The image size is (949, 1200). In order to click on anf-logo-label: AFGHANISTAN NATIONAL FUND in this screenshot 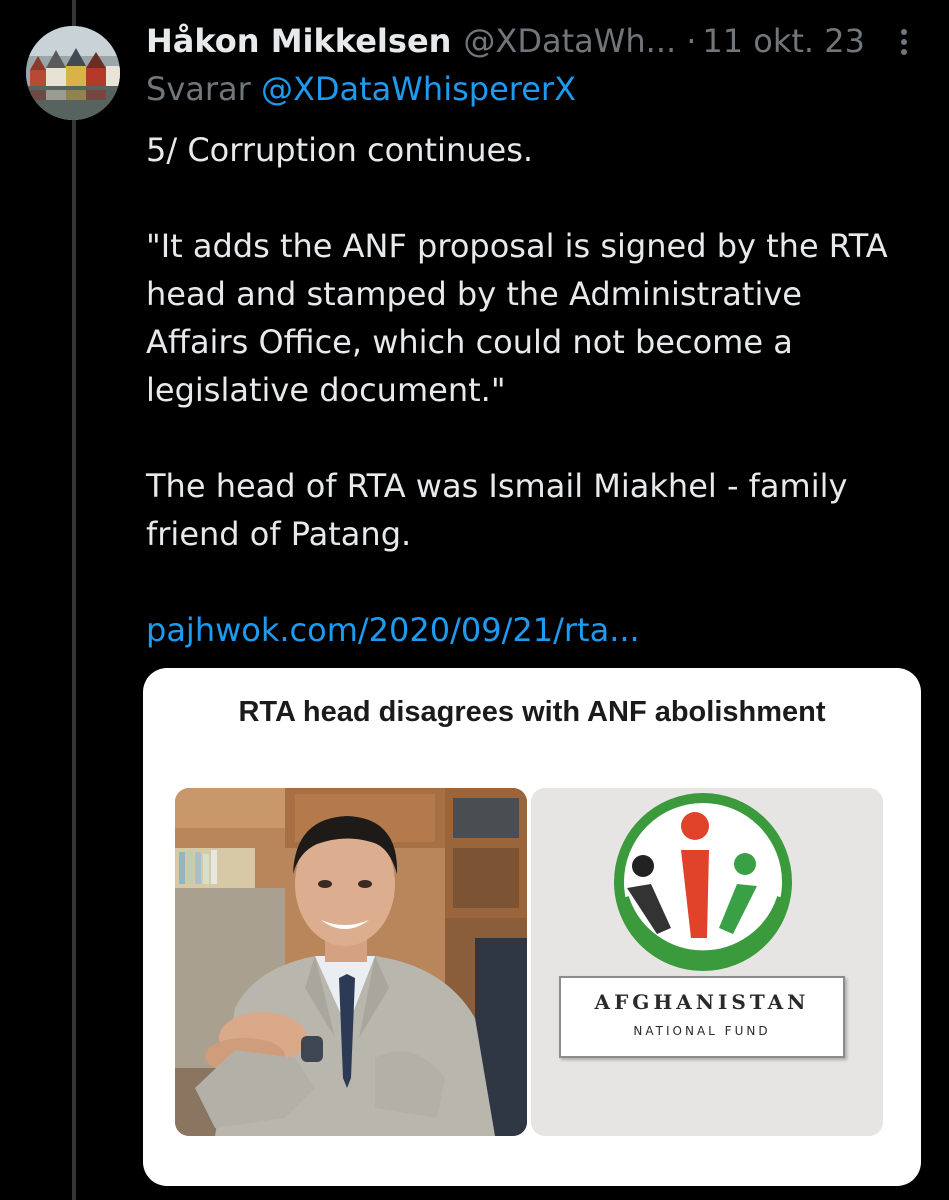, I will do `click(702, 1017)`.